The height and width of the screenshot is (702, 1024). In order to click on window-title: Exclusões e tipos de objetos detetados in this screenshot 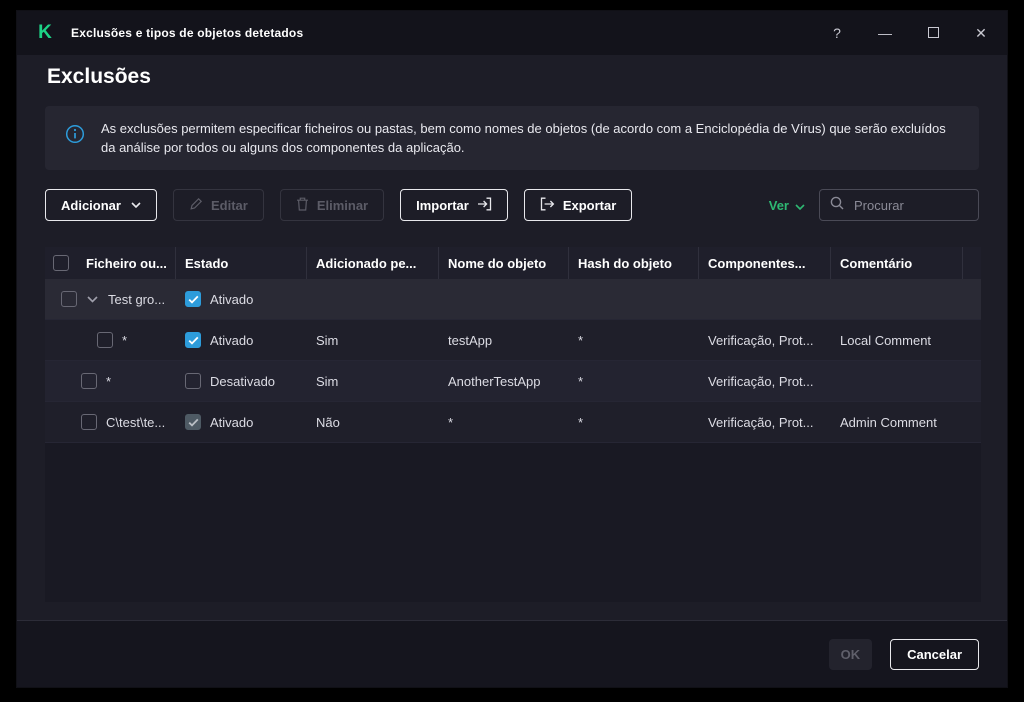, I will do `click(187, 33)`.